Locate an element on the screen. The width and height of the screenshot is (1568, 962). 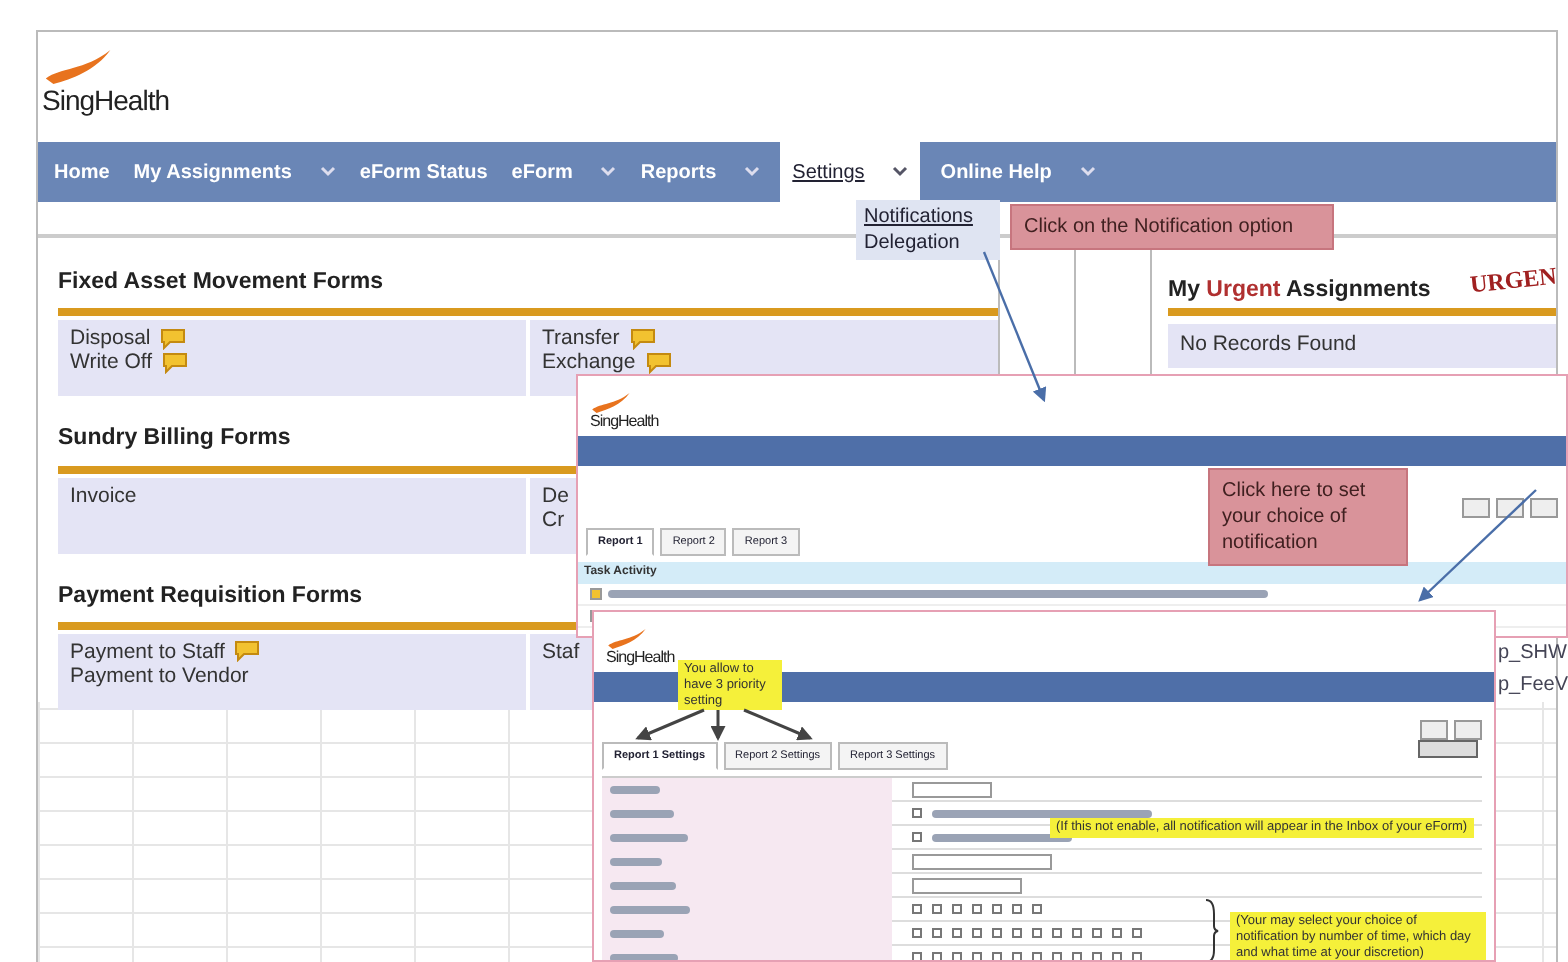
form-link: Write Off is located at coordinates (111, 362).